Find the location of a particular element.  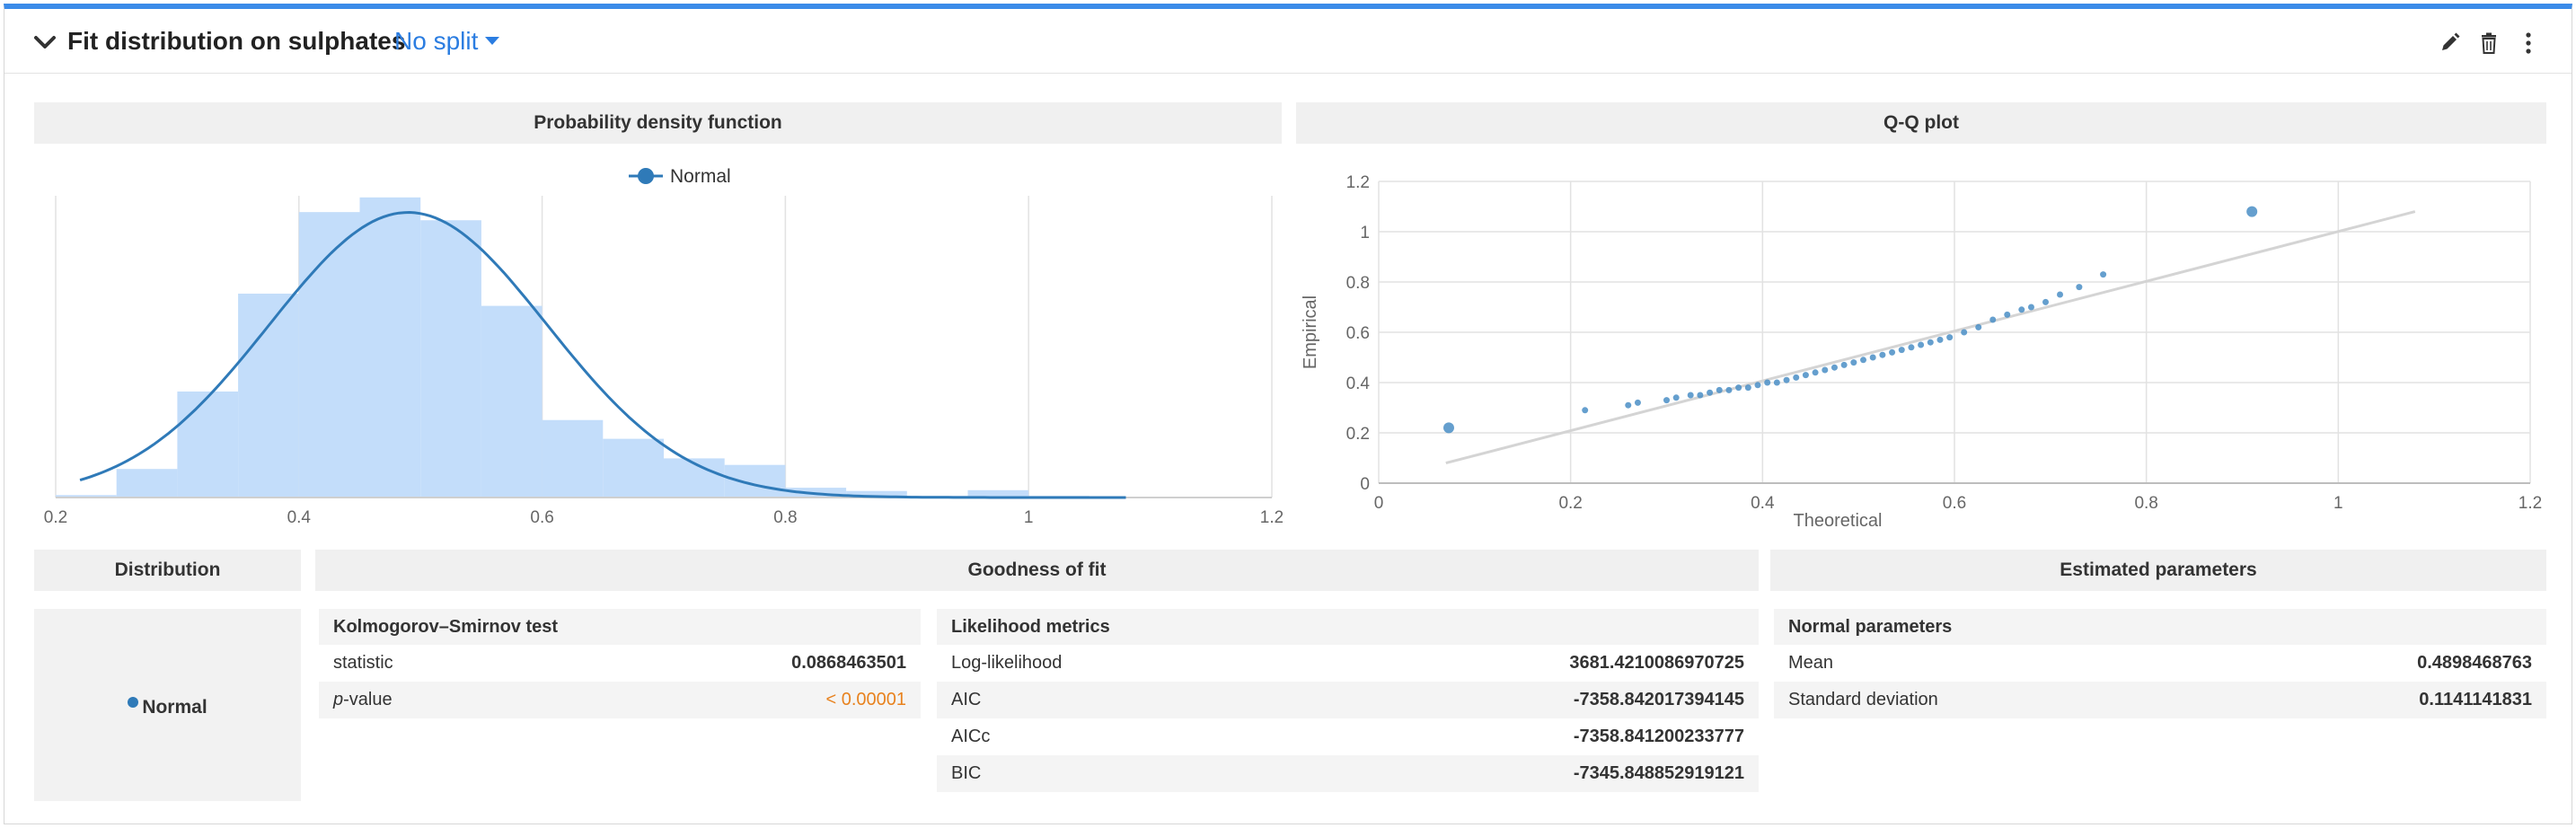

caret-down-icon is located at coordinates (493, 41).